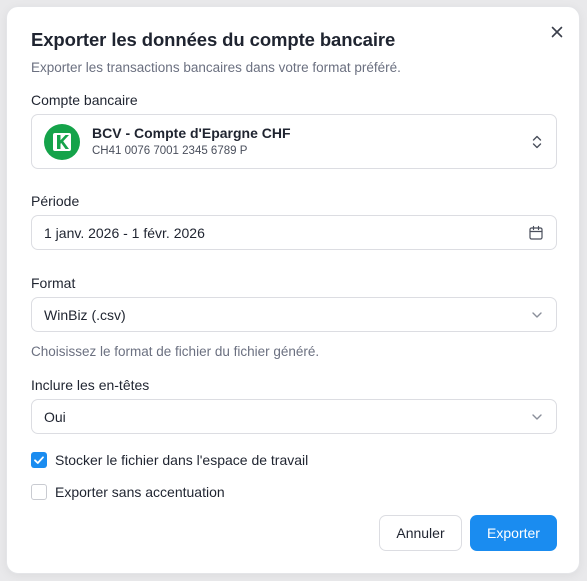 This screenshot has height=581, width=587. Describe the element at coordinates (53, 283) in the screenshot. I see `format-label: Format` at that location.